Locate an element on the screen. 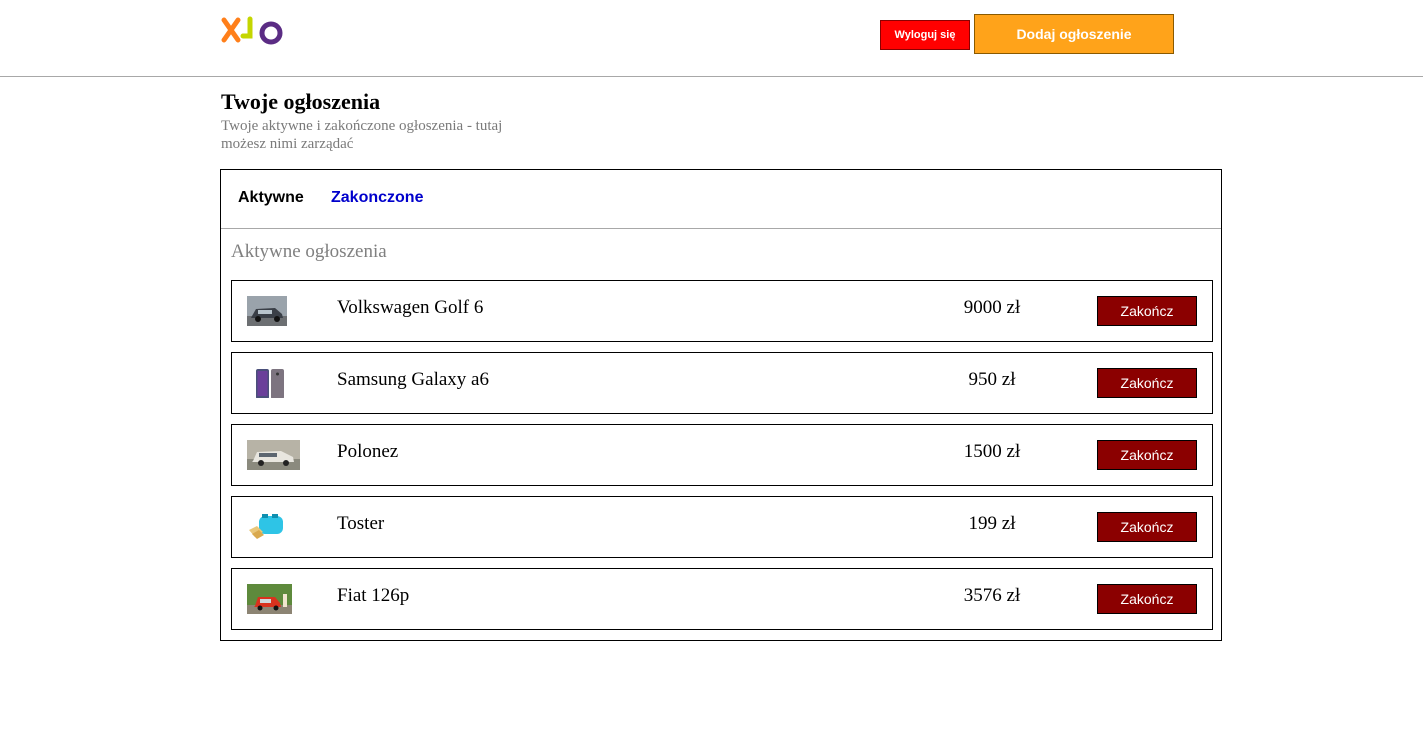  tab-ended: Zakonczone is located at coordinates (377, 198).